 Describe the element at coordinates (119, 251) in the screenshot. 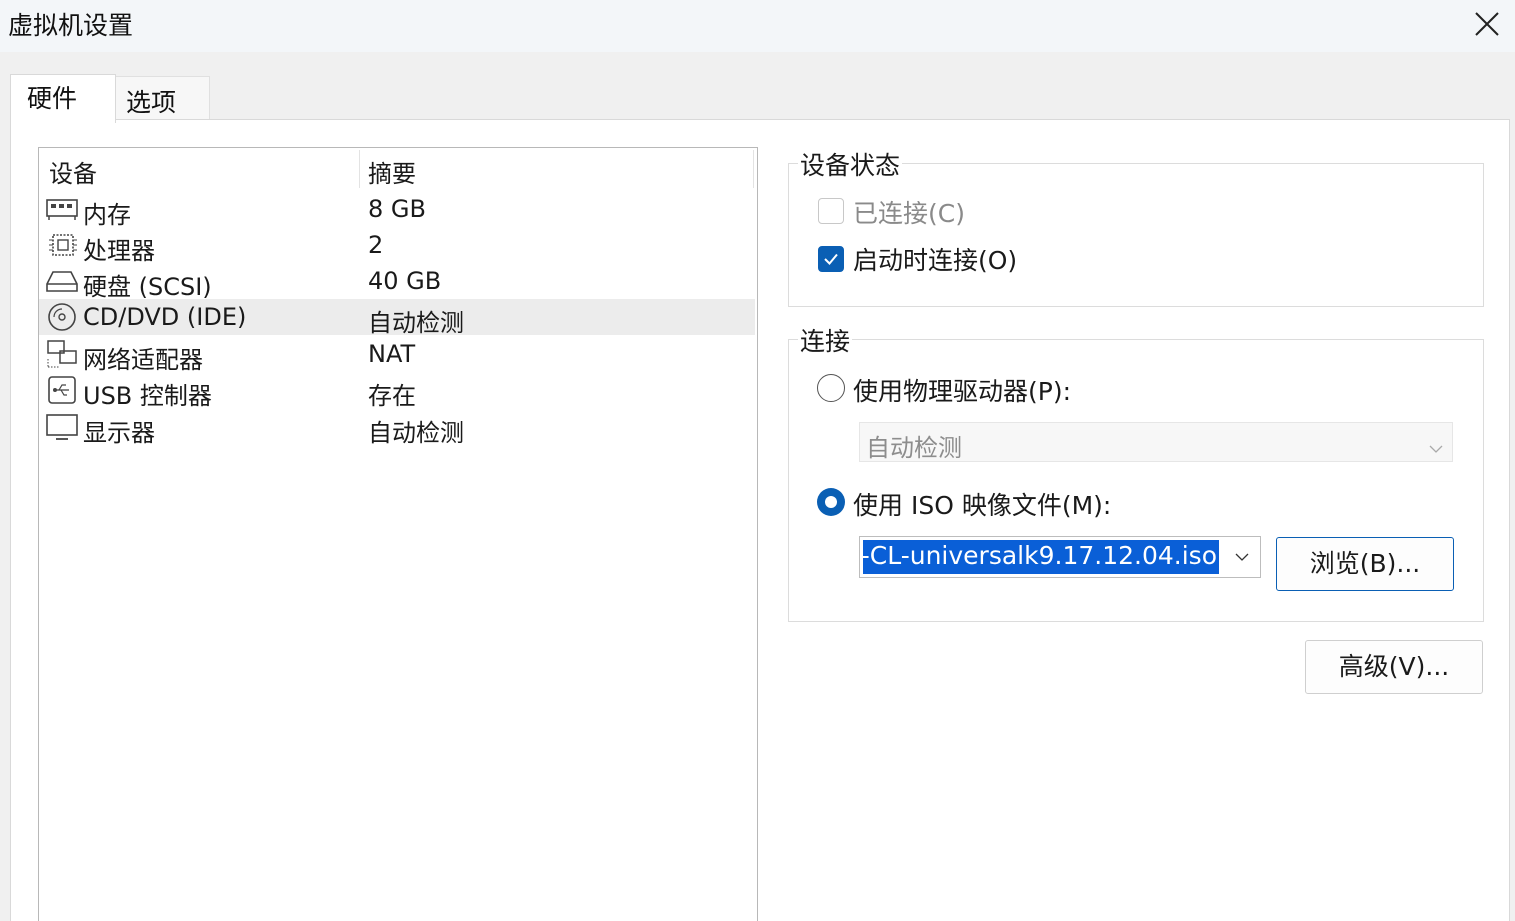

I see `device-name: 处理器` at that location.